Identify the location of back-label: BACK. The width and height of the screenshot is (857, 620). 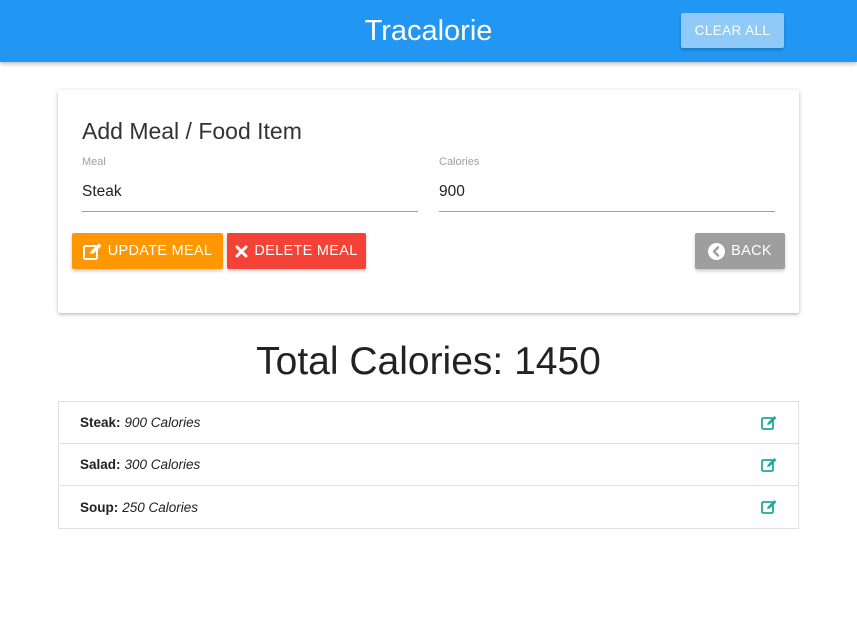
(751, 251).